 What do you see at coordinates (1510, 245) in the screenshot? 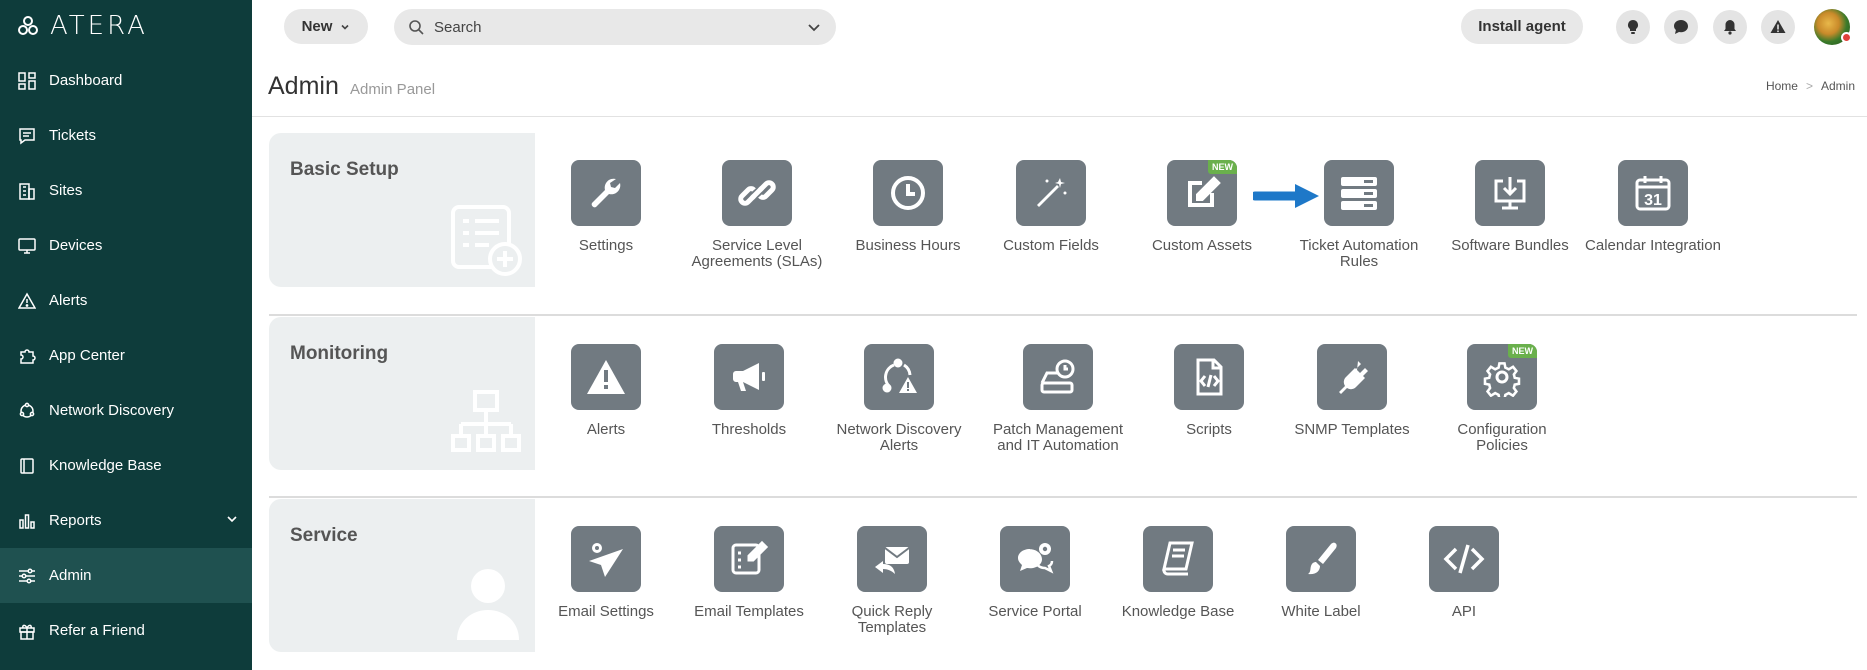
I see `tile-label: Software Bundles` at bounding box center [1510, 245].